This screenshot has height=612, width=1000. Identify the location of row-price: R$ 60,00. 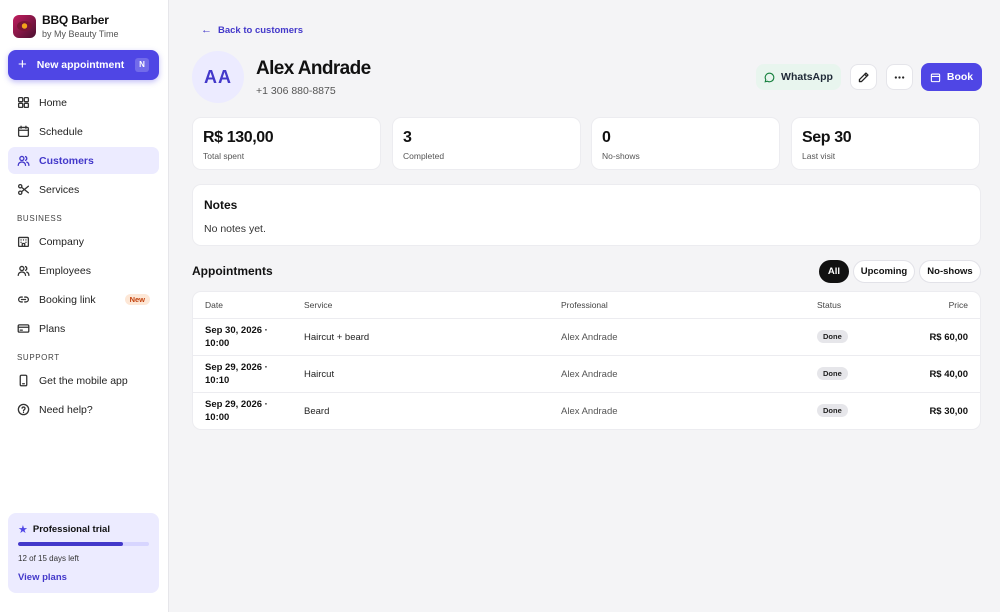
(948, 337).